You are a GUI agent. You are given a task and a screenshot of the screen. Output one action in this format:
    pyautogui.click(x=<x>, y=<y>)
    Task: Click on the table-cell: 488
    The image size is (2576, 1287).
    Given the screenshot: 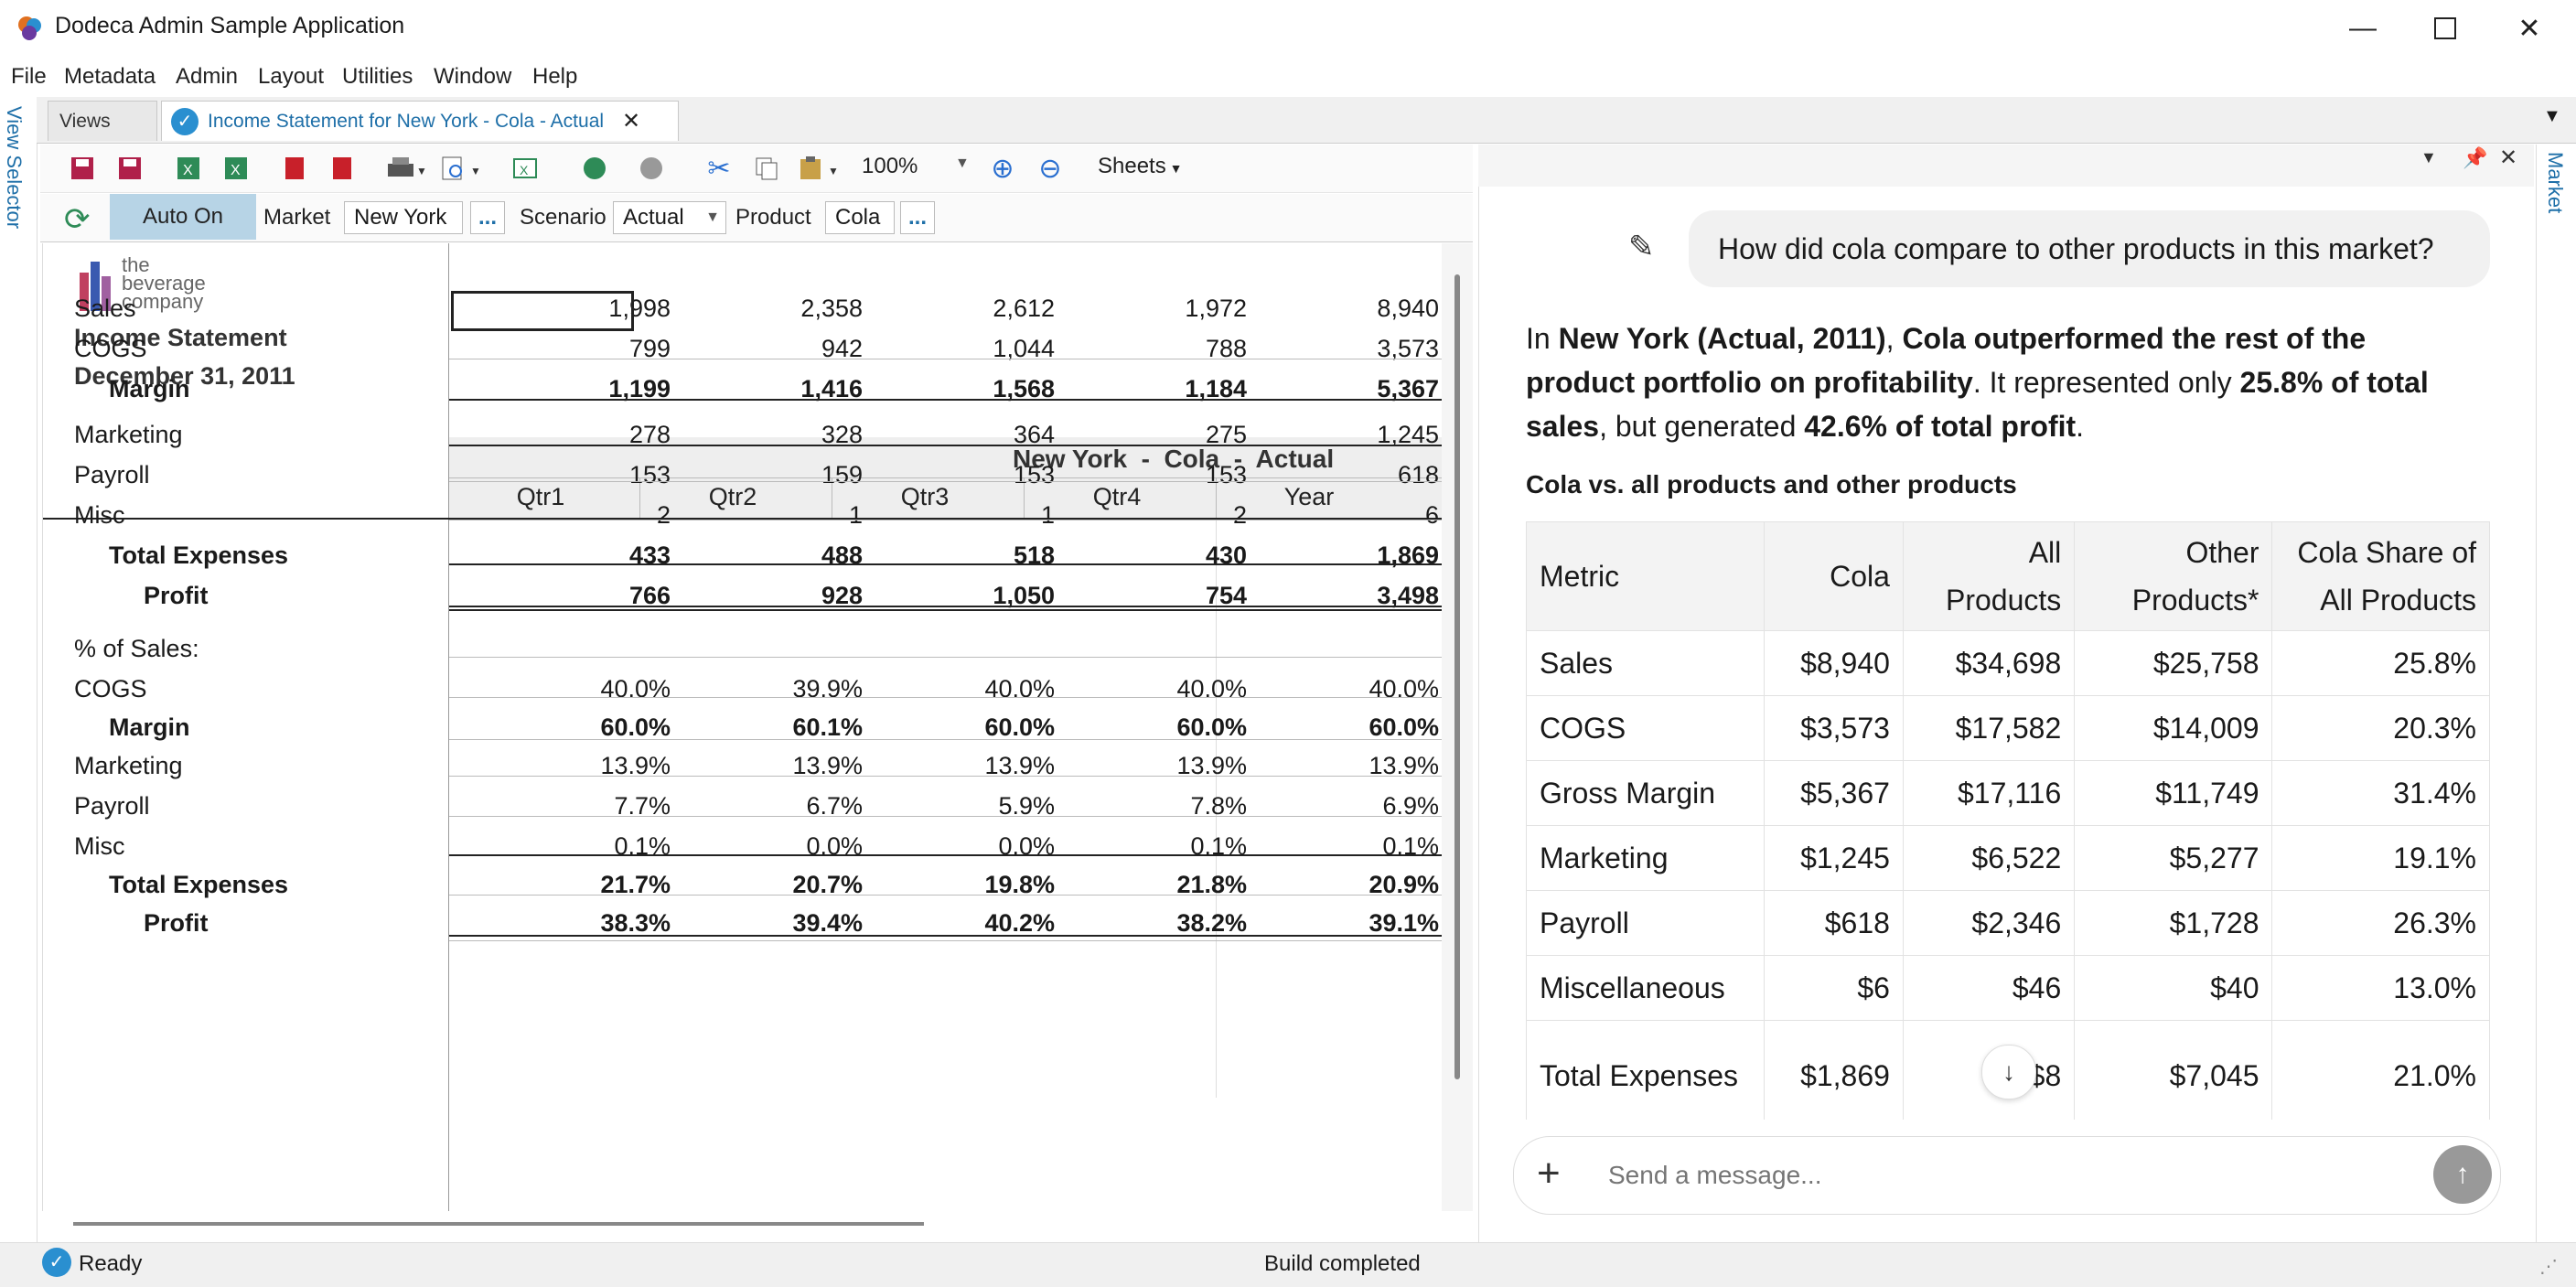 What is the action you would take?
    pyautogui.click(x=771, y=556)
    